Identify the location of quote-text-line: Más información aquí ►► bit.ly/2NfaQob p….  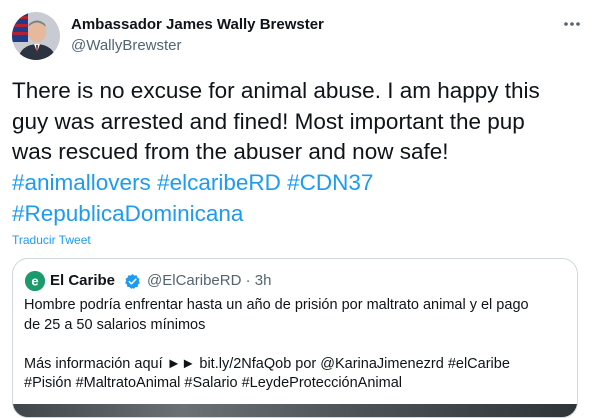
(267, 363).